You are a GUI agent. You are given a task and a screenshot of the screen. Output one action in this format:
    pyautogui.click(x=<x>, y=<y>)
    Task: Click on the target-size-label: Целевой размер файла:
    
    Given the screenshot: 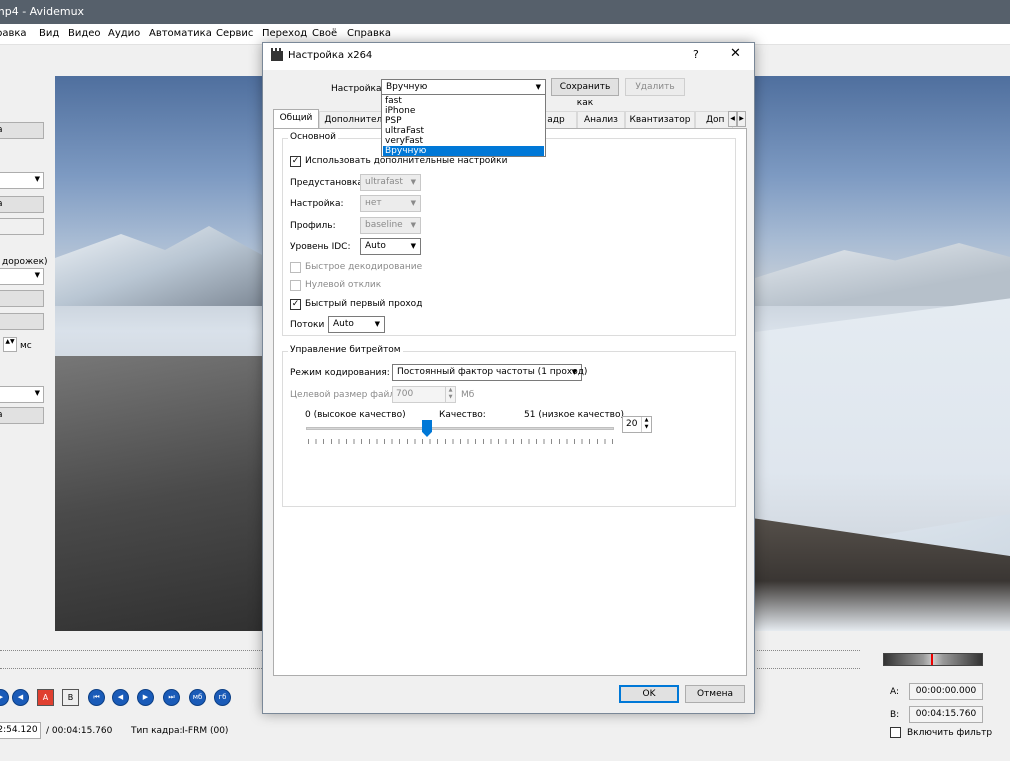 What is the action you would take?
    pyautogui.click(x=347, y=395)
    